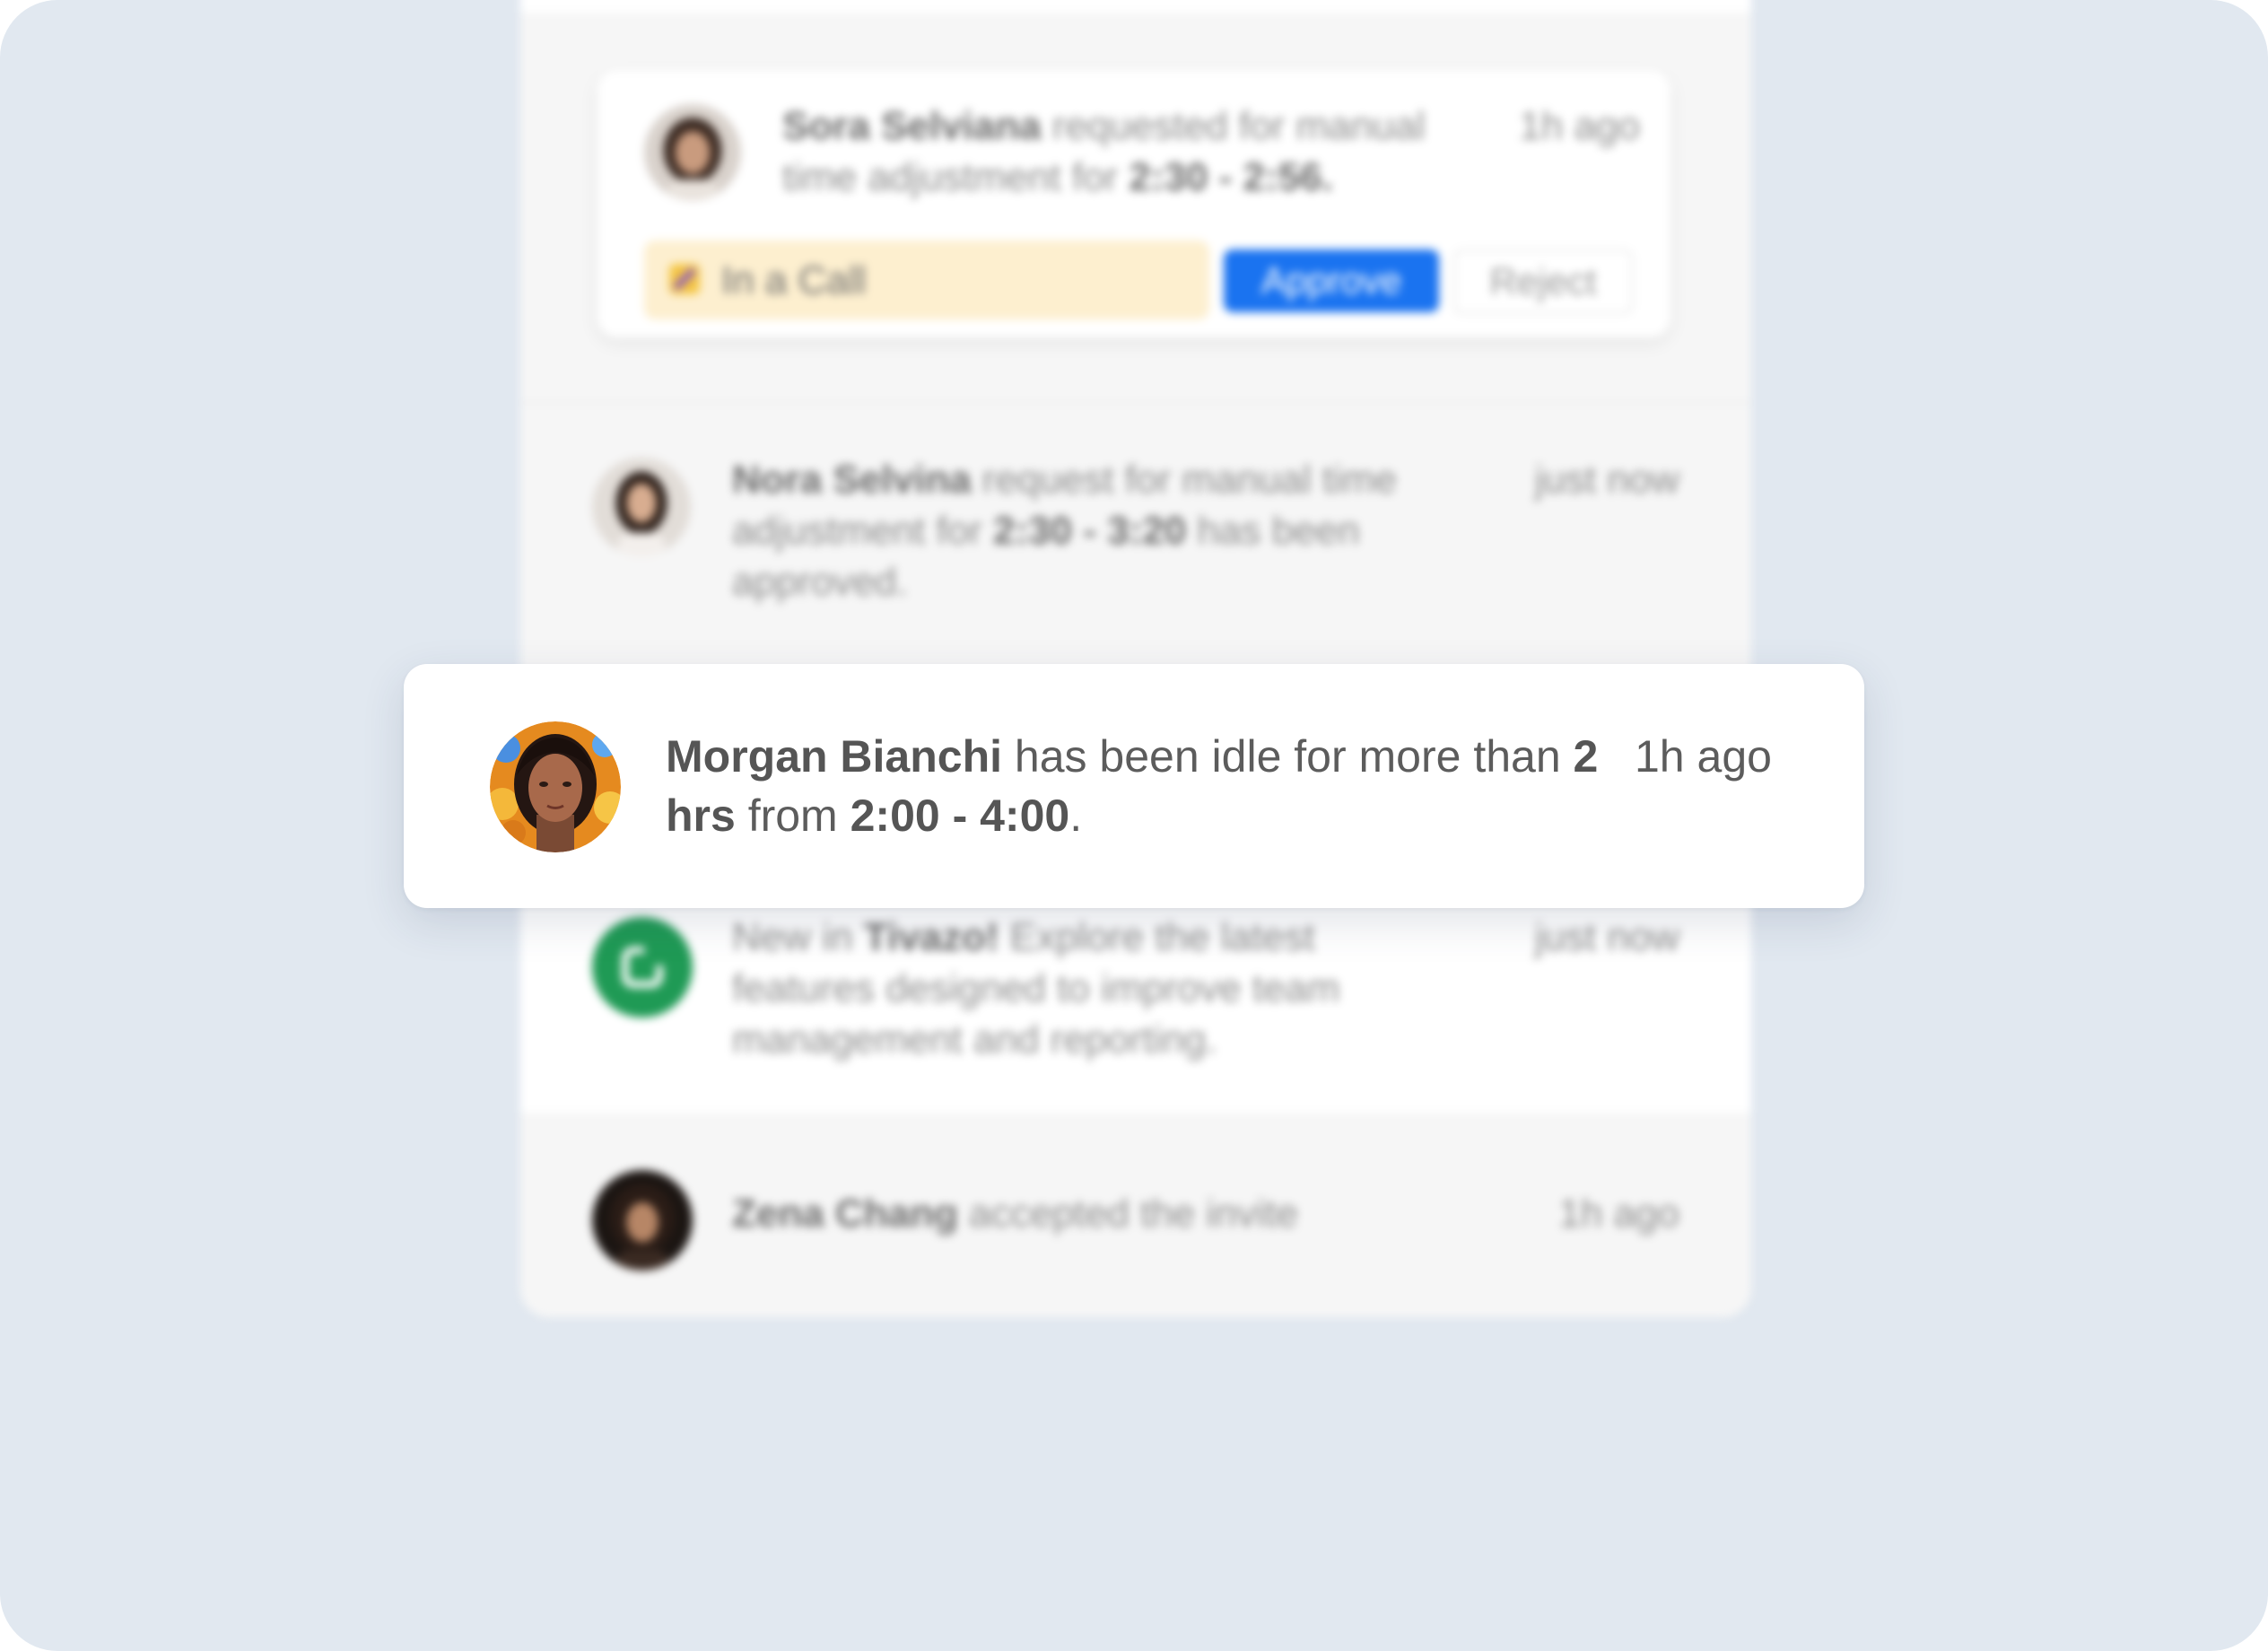 Image resolution: width=2268 pixels, height=1651 pixels. I want to click on user-name: Nora Selvina, so click(852, 480).